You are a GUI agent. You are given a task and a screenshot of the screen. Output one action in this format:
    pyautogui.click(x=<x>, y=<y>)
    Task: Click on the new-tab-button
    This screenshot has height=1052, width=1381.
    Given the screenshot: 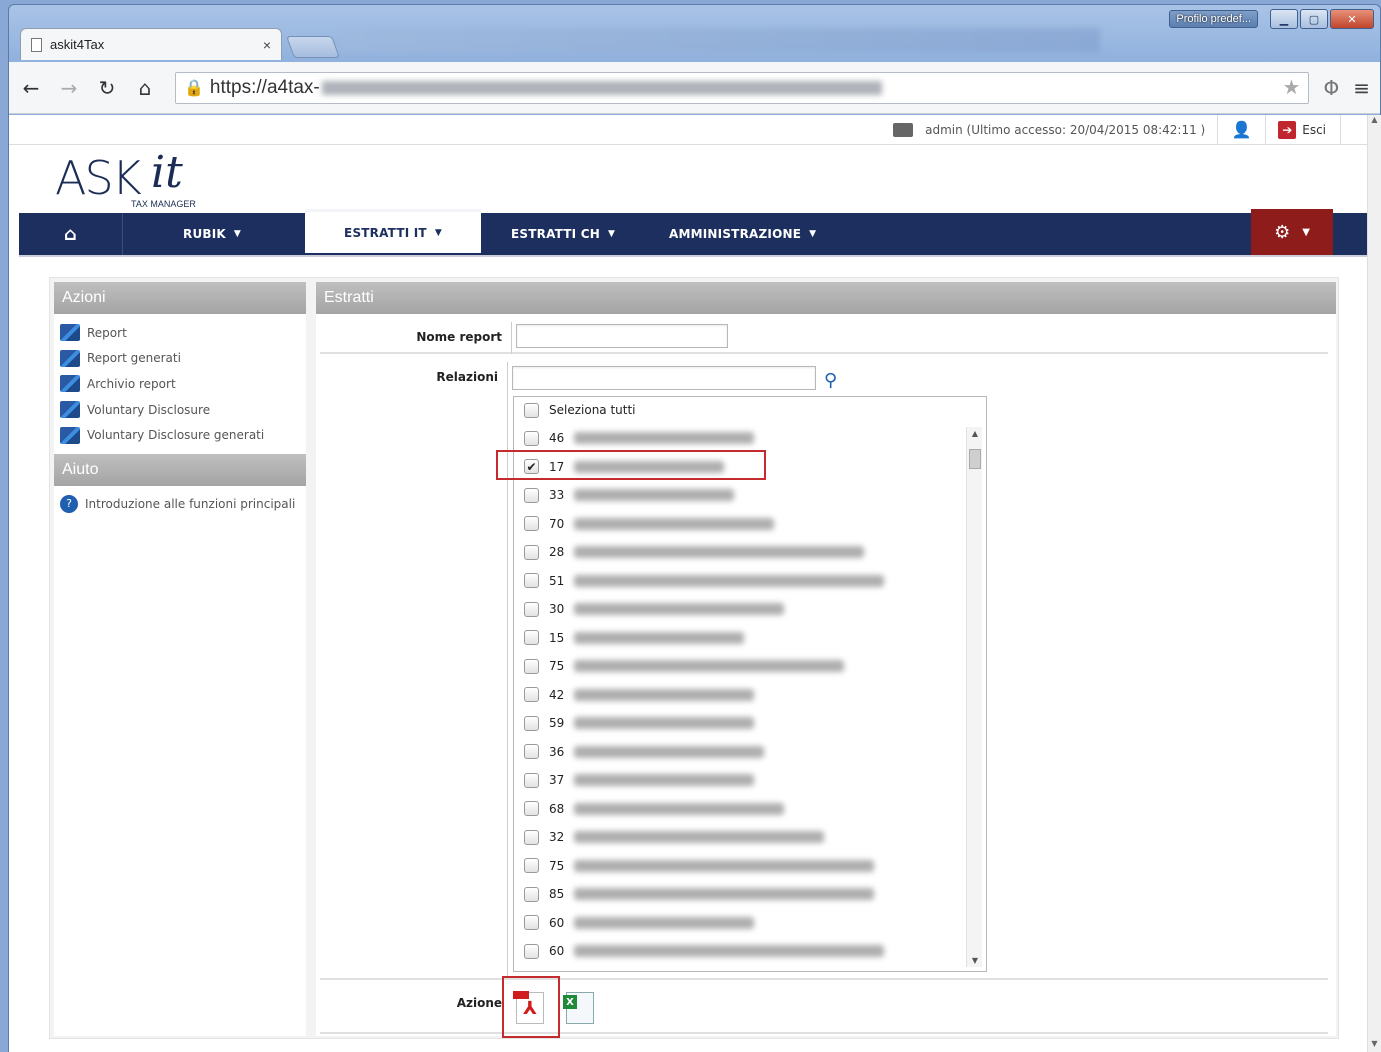 What is the action you would take?
    pyautogui.click(x=313, y=47)
    